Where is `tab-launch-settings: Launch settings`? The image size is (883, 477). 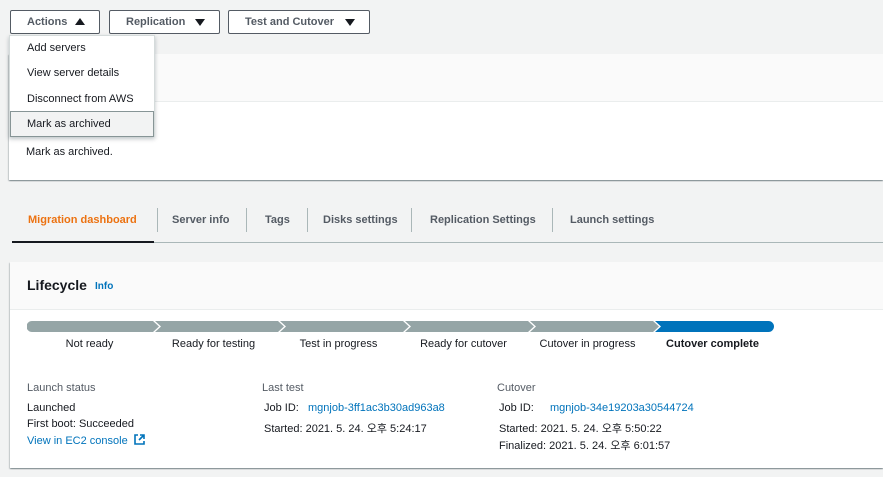
tab-launch-settings: Launch settings is located at coordinates (612, 220).